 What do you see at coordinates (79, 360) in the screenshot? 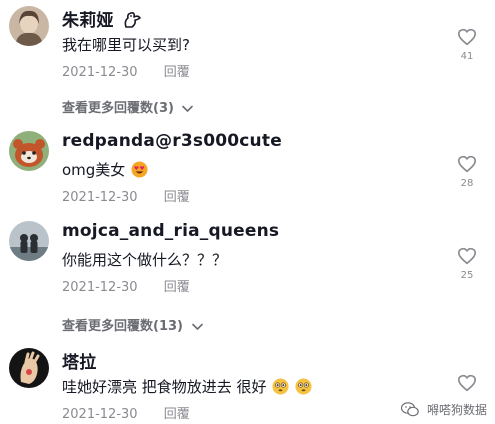
I see `username: 塔拉` at bounding box center [79, 360].